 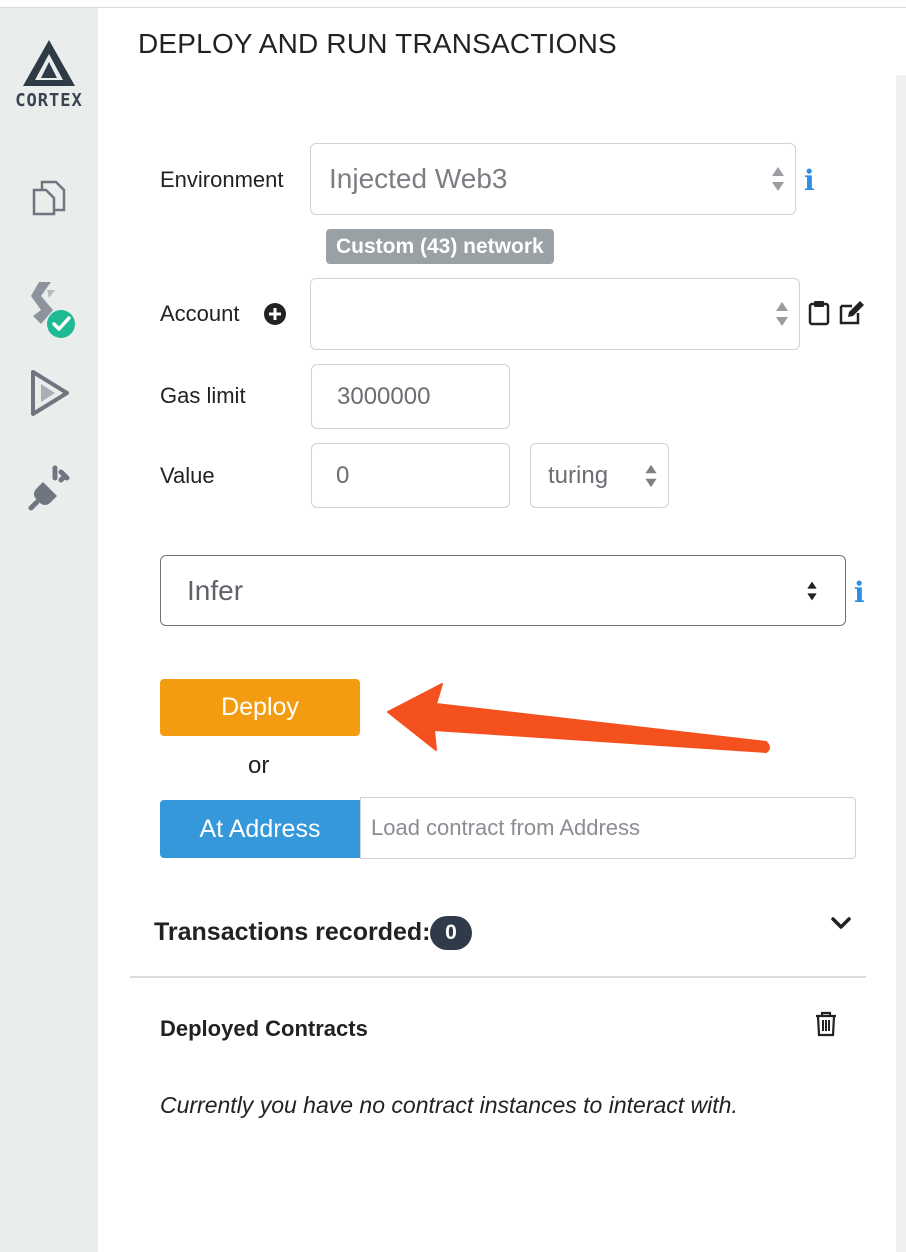 What do you see at coordinates (49, 393) in the screenshot?
I see `deploy-run-icon` at bounding box center [49, 393].